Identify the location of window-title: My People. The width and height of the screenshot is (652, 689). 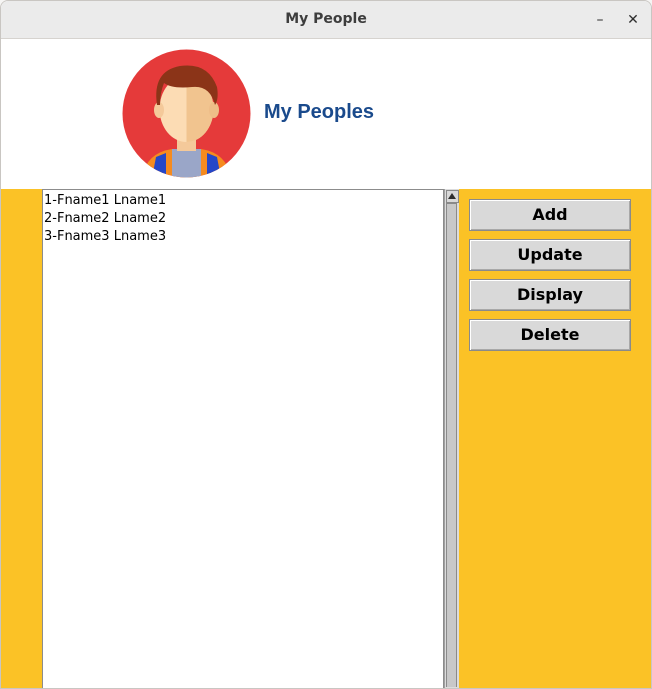
(326, 19).